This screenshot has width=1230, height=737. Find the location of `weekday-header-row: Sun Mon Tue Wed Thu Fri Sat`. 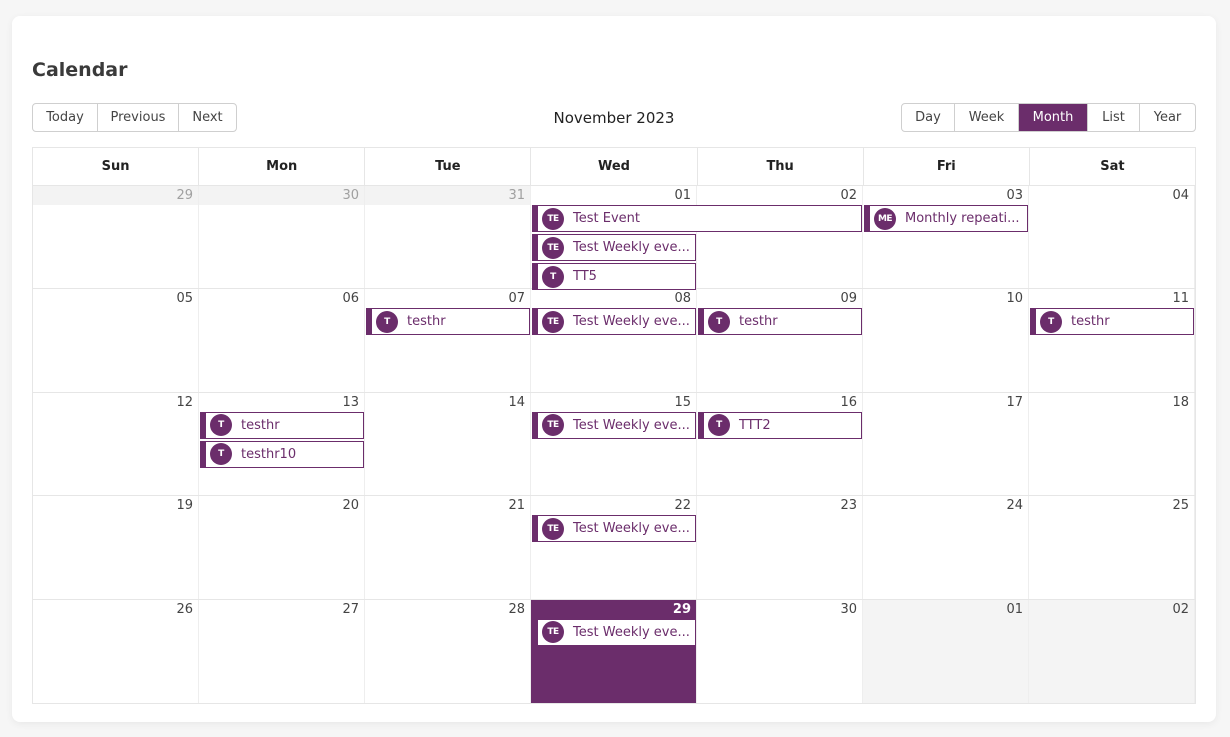

weekday-header-row: Sun Mon Tue Wed Thu Fri Sat is located at coordinates (614, 167).